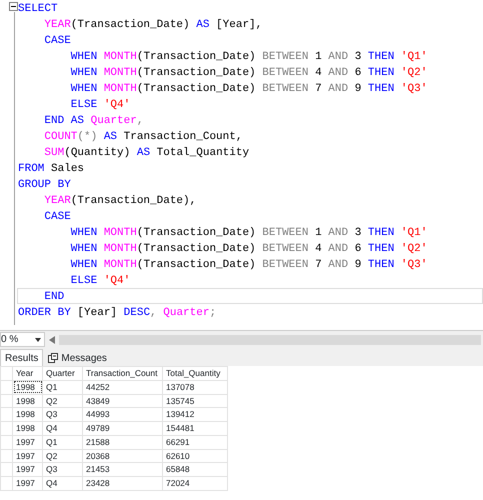 This screenshot has height=500, width=483. What do you see at coordinates (122, 429) in the screenshot?
I see `table-cell: 49789` at bounding box center [122, 429].